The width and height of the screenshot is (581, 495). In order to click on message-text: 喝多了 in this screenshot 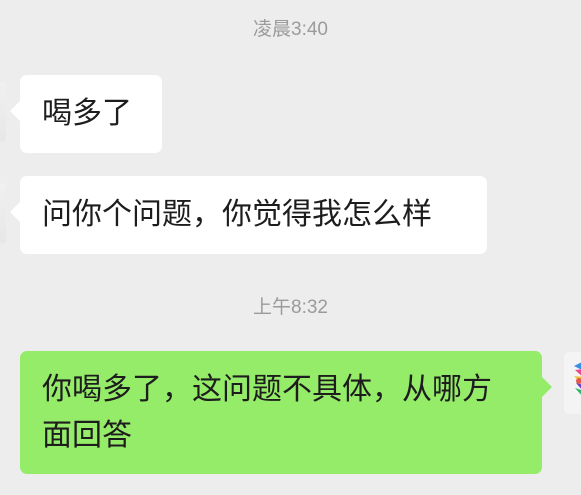, I will do `click(87, 113)`.